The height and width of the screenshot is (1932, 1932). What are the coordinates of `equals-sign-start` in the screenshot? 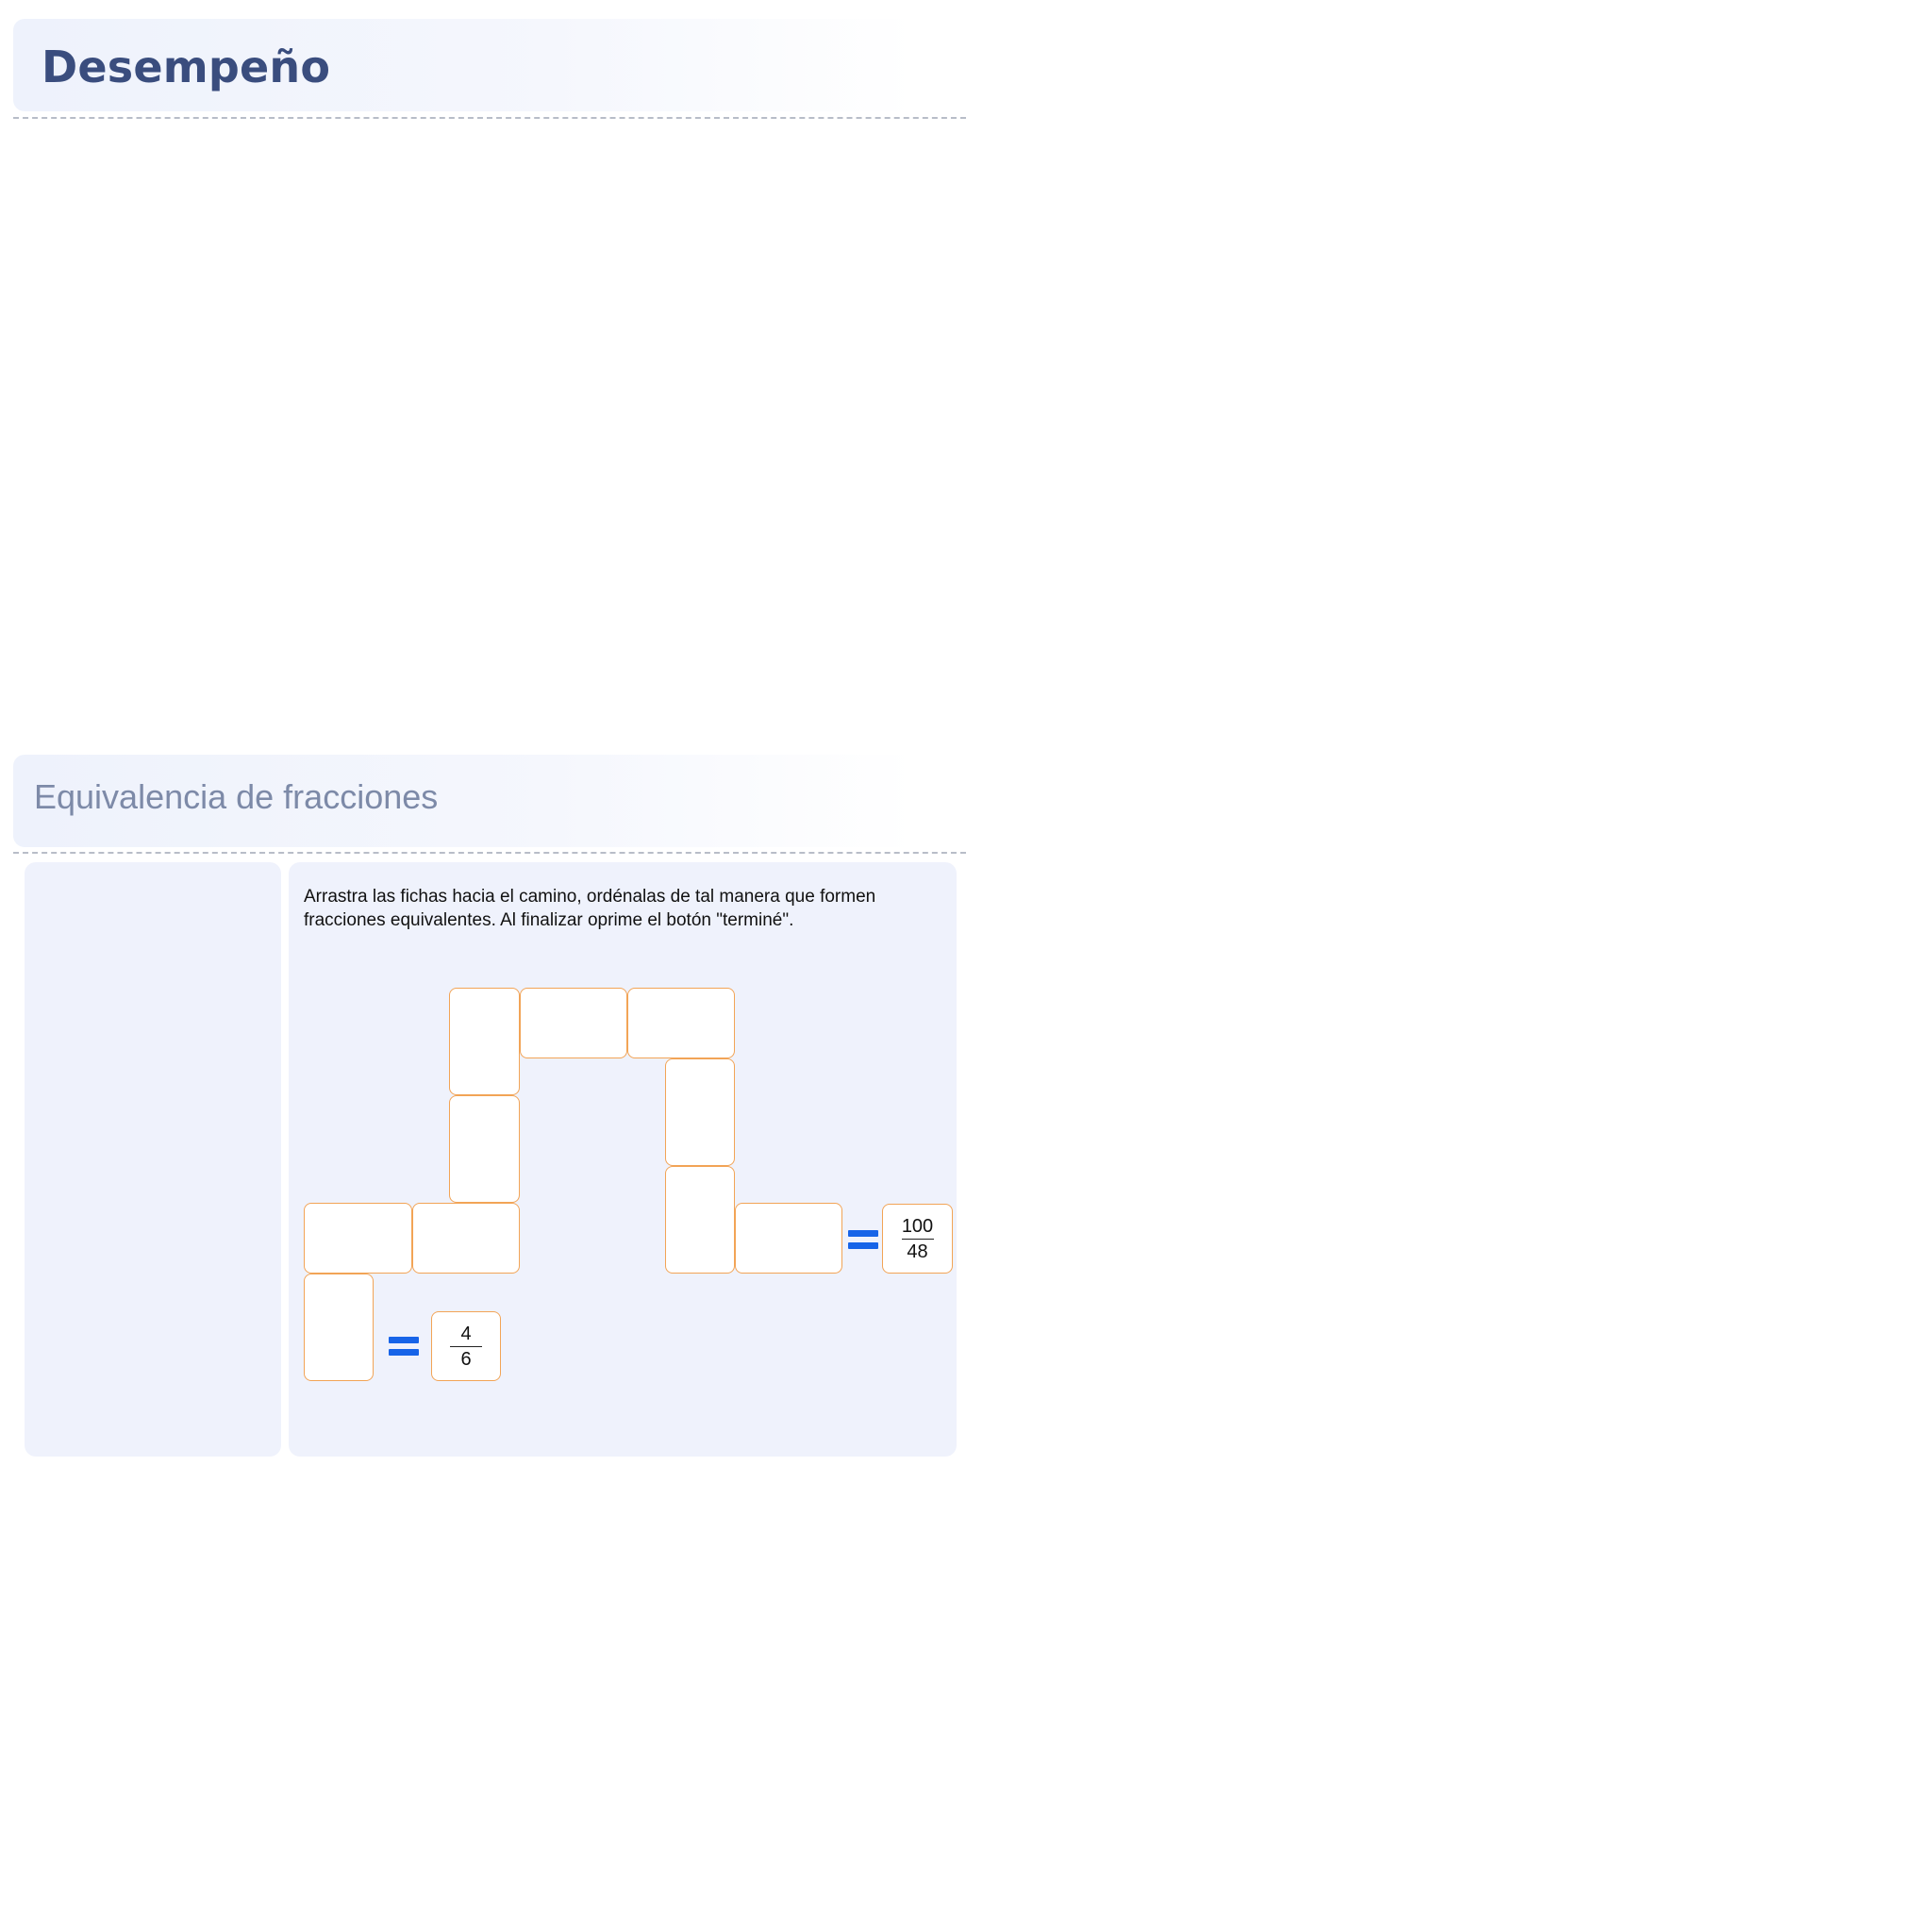 It's located at (404, 1346).